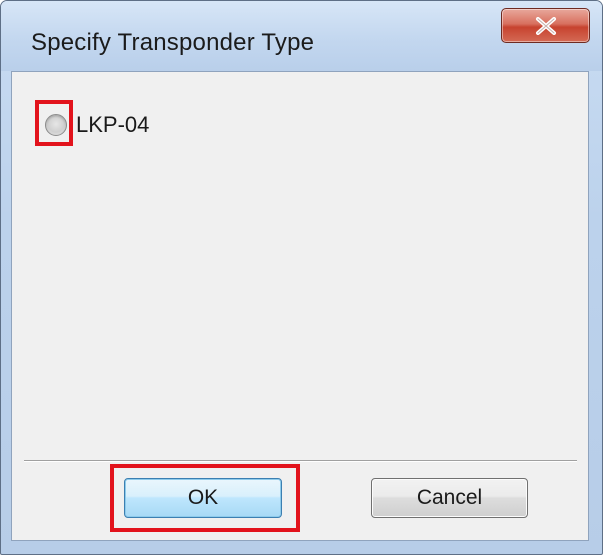  What do you see at coordinates (205, 498) in the screenshot?
I see `ok-highlight-box` at bounding box center [205, 498].